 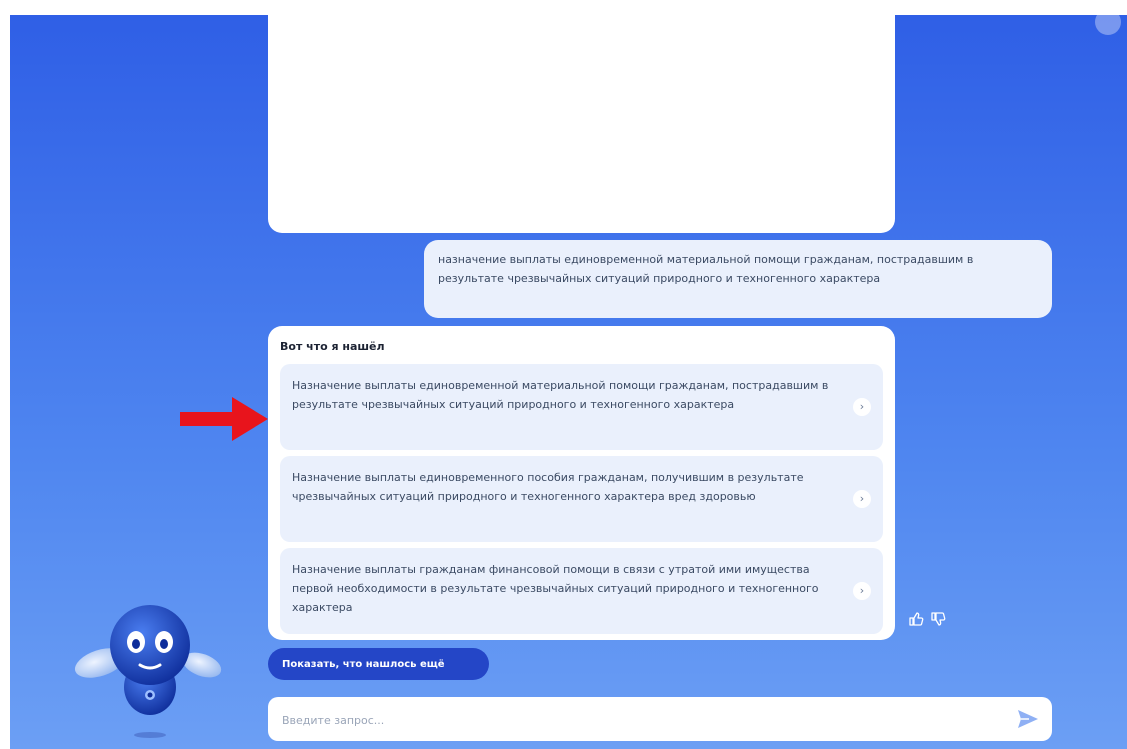 I want to click on send-icon, so click(x=1028, y=719).